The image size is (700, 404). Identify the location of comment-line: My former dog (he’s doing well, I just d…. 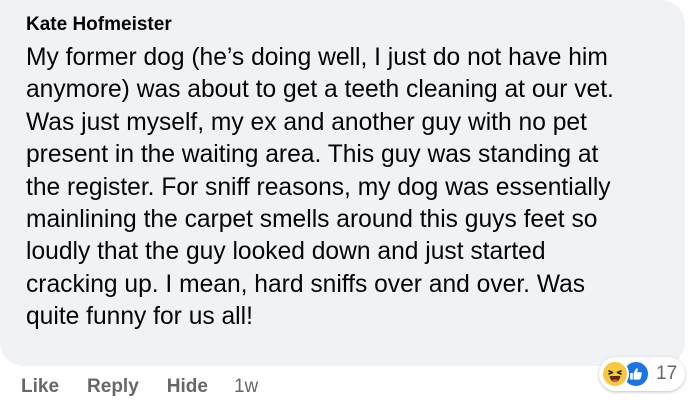
(317, 57).